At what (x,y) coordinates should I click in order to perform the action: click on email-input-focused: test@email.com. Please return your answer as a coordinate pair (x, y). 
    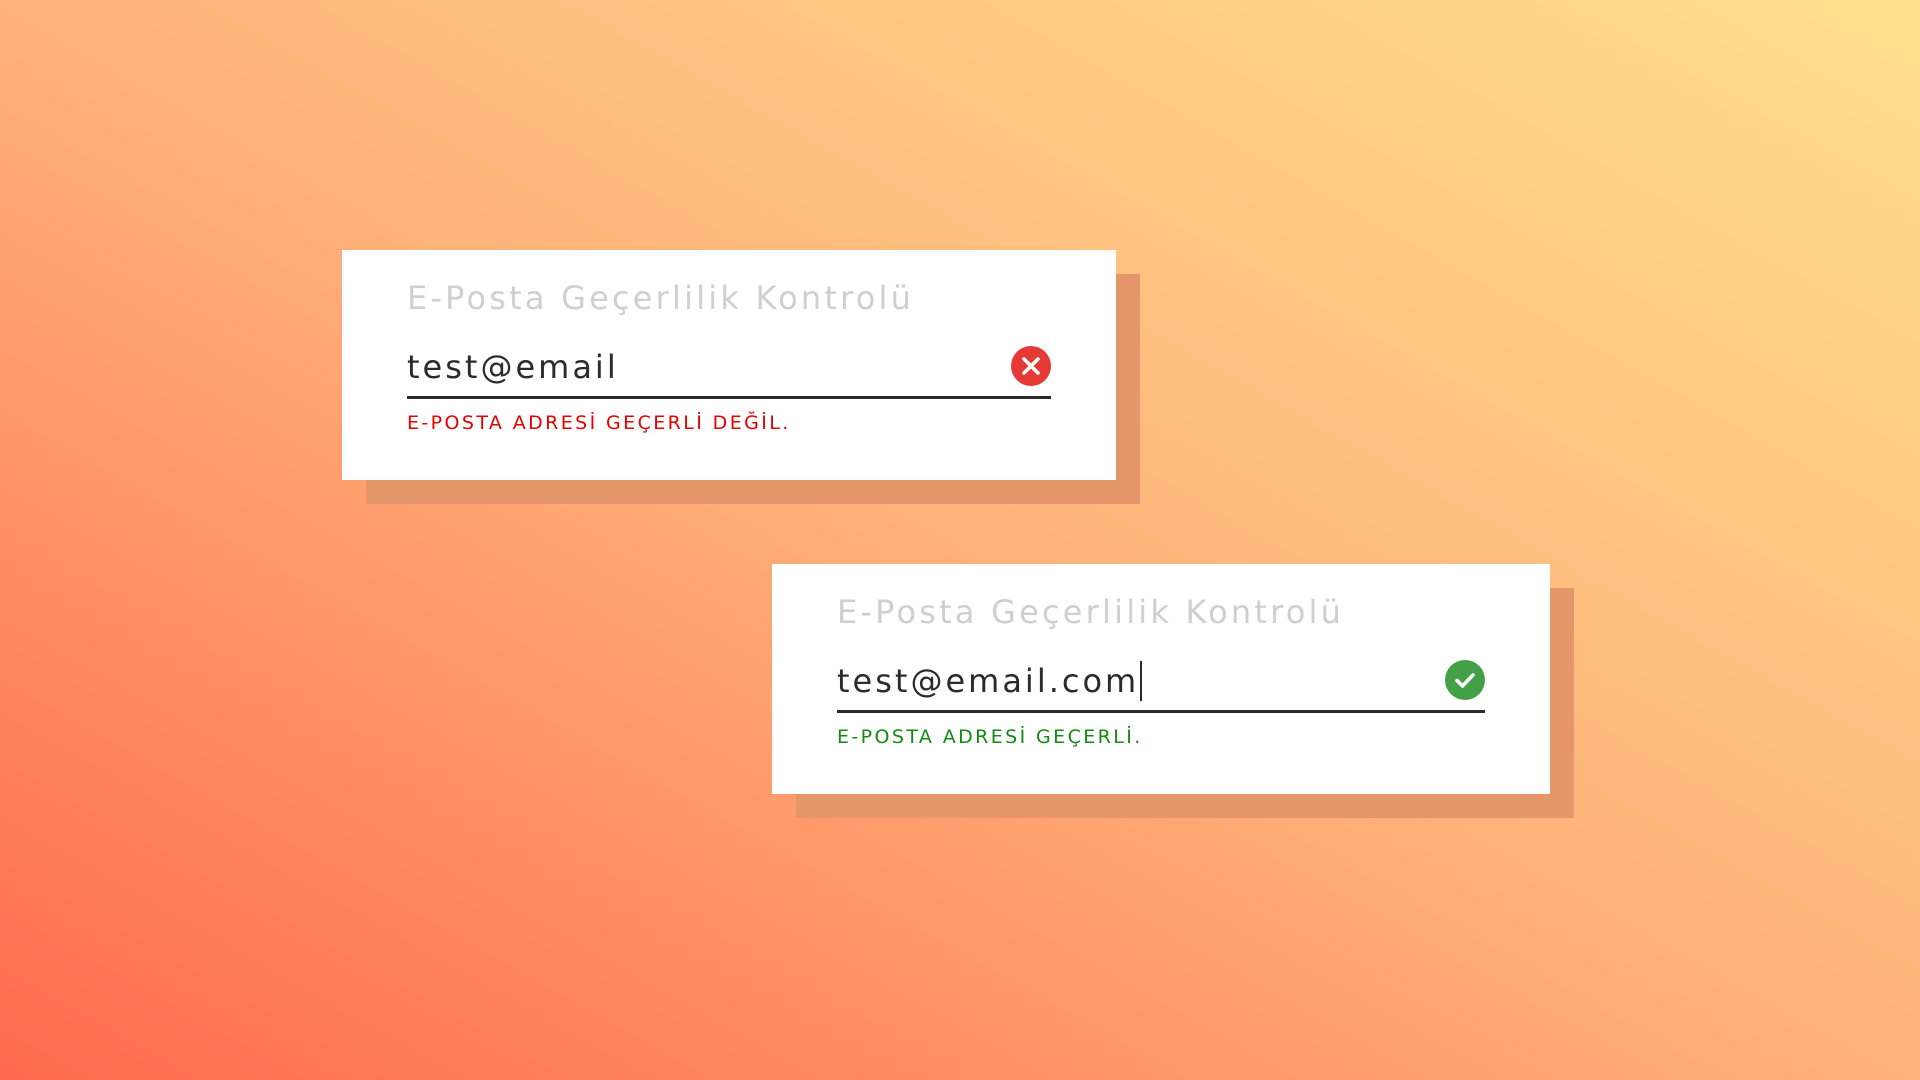
    Looking at the image, I should click on (990, 681).